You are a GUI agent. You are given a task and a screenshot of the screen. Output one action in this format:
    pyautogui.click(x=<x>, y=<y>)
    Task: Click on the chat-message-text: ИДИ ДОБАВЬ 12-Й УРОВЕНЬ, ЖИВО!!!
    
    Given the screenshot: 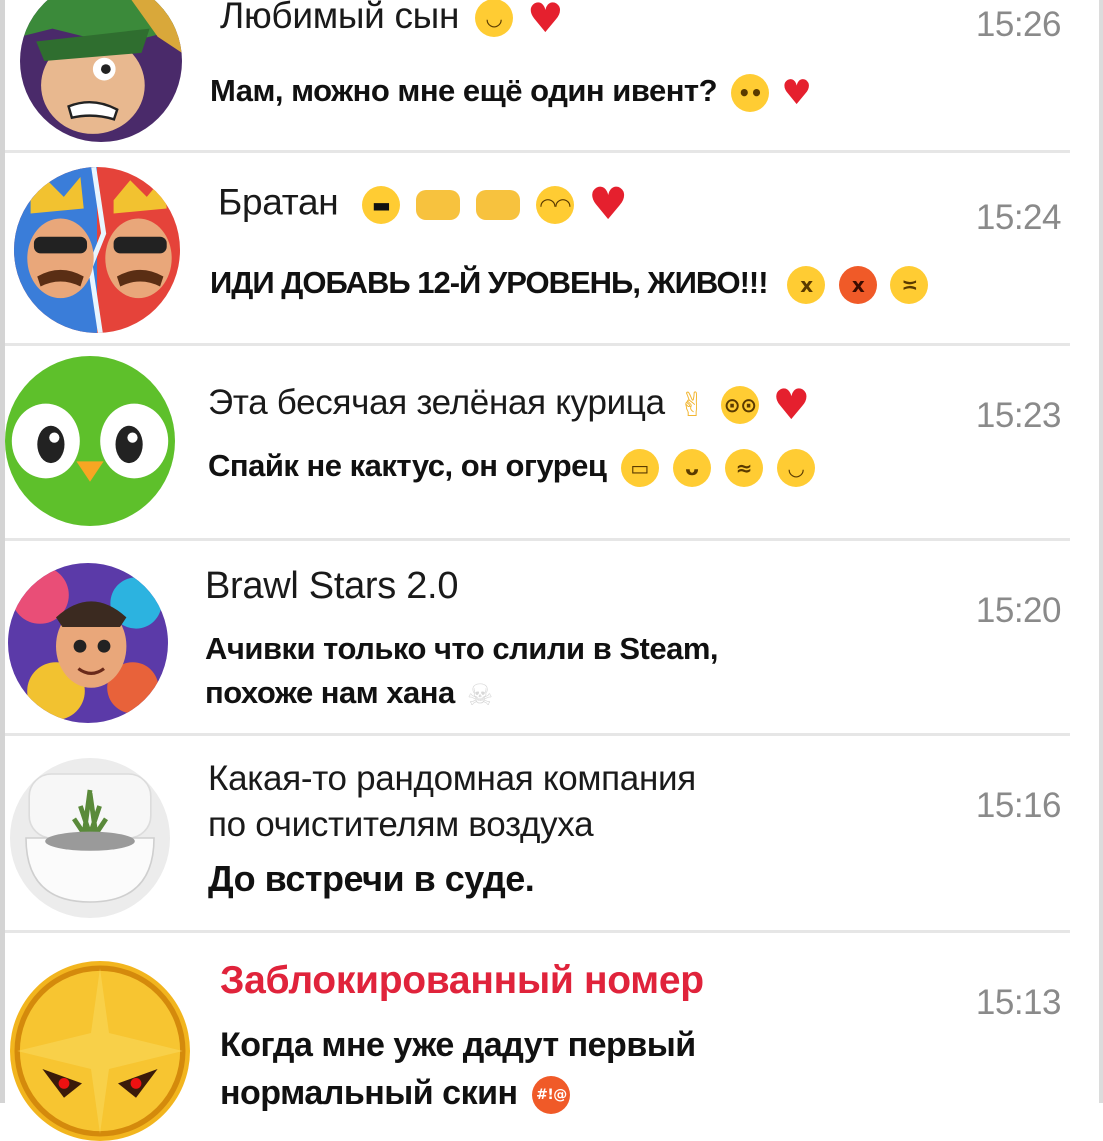 What is the action you would take?
    pyautogui.click(x=489, y=282)
    